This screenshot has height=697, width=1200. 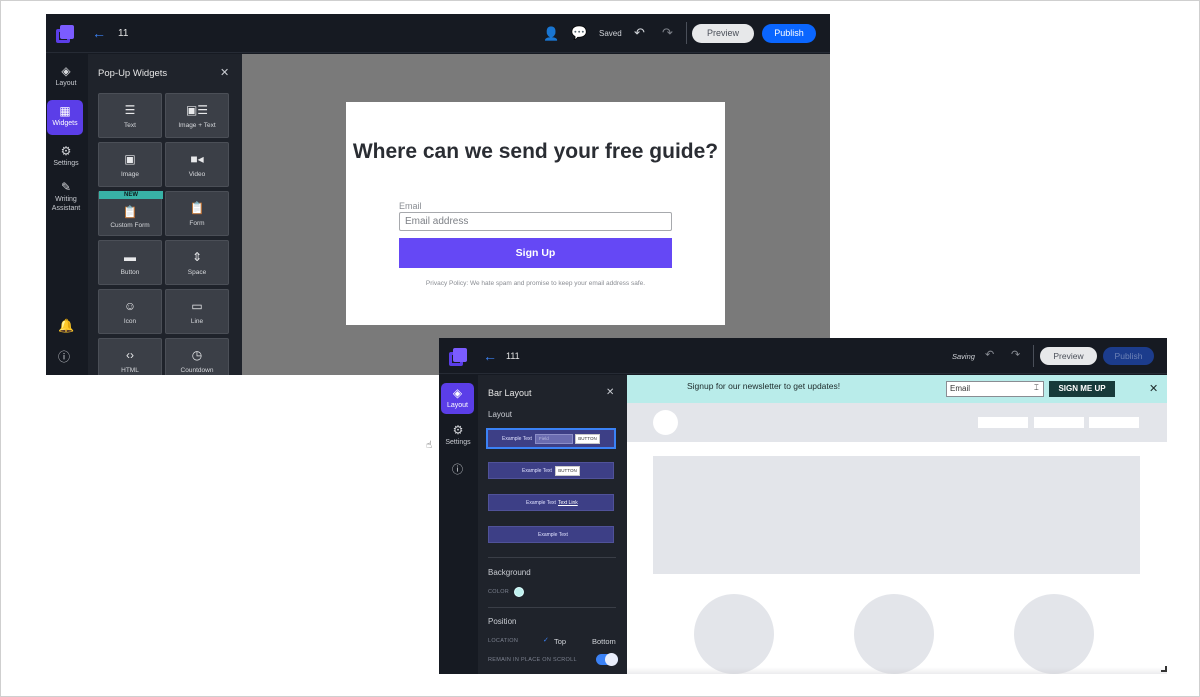 What do you see at coordinates (535, 253) in the screenshot?
I see `sign-up-button: Sign Up` at bounding box center [535, 253].